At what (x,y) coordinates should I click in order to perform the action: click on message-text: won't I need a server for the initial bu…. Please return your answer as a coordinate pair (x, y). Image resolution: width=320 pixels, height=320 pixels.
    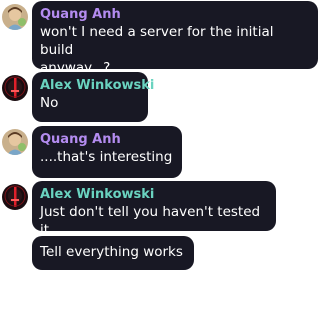
    Looking at the image, I should click on (159, 41).